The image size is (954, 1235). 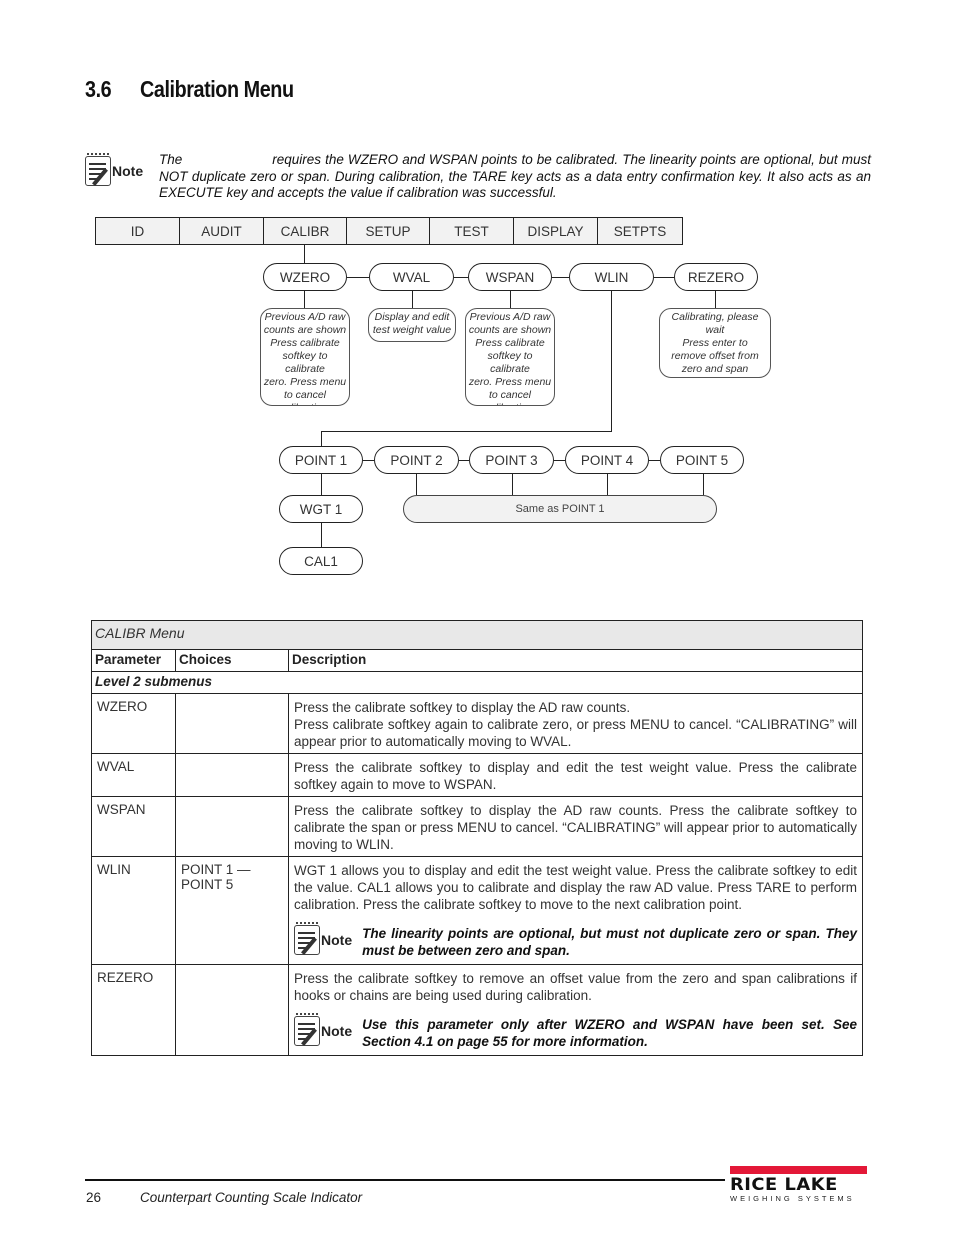 I want to click on footer-rule, so click(x=405, y=1180).